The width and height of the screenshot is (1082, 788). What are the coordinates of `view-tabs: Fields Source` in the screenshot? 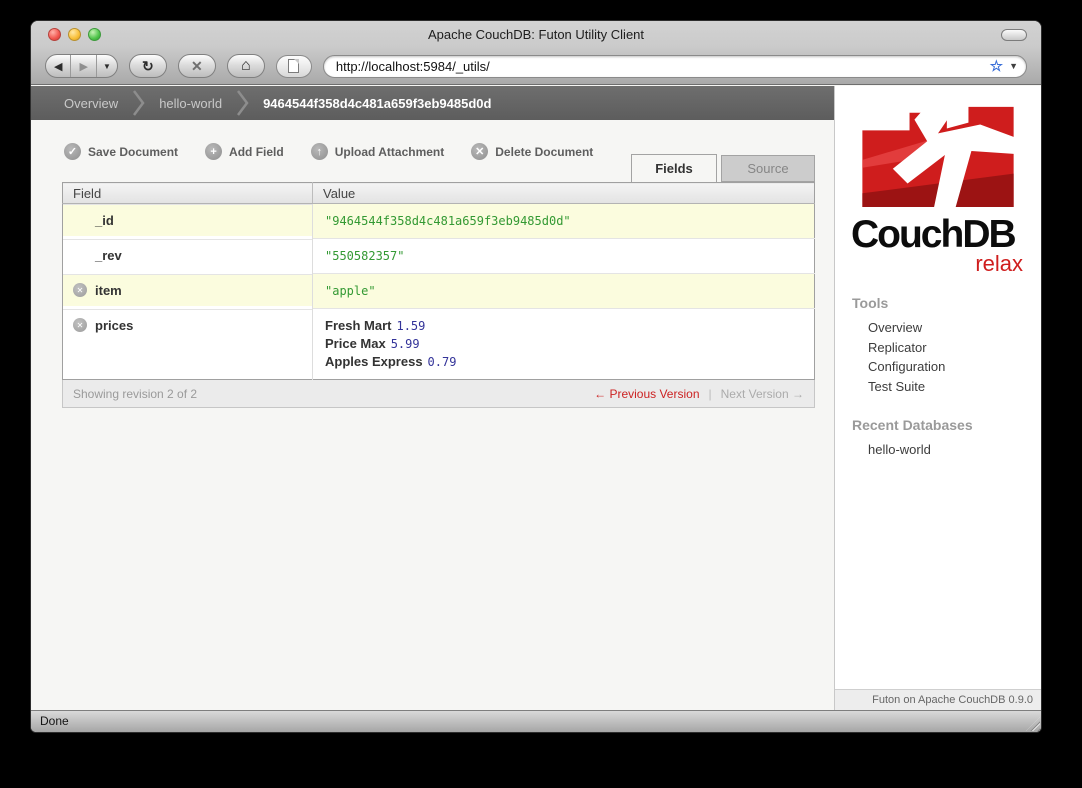 It's located at (723, 168).